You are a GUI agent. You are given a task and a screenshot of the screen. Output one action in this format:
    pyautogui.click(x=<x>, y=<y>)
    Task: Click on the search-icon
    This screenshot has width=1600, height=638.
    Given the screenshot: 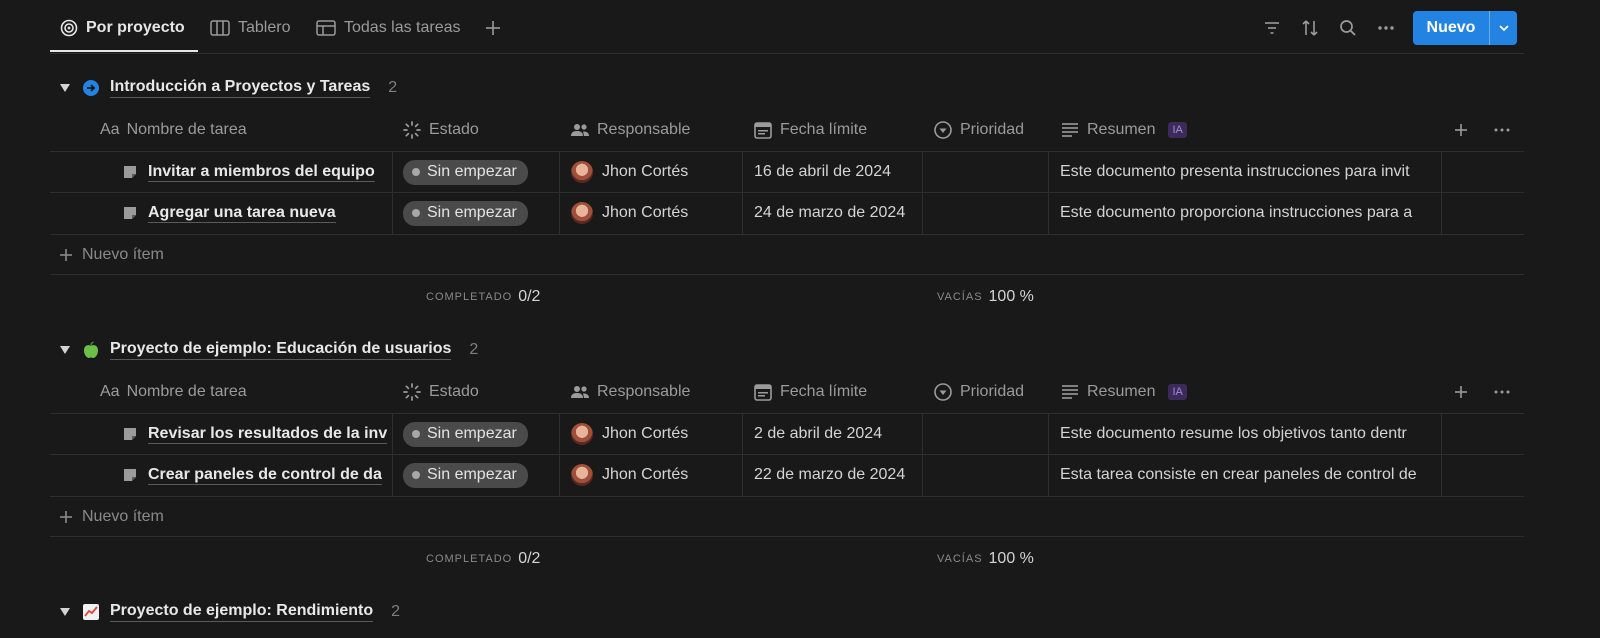 What is the action you would take?
    pyautogui.click(x=1348, y=28)
    